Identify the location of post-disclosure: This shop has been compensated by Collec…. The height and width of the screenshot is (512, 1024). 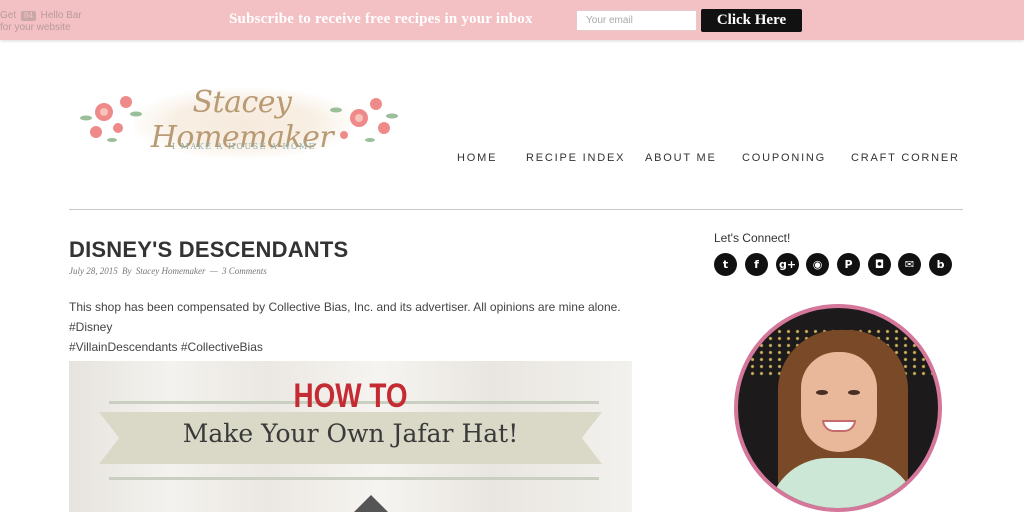
(359, 327).